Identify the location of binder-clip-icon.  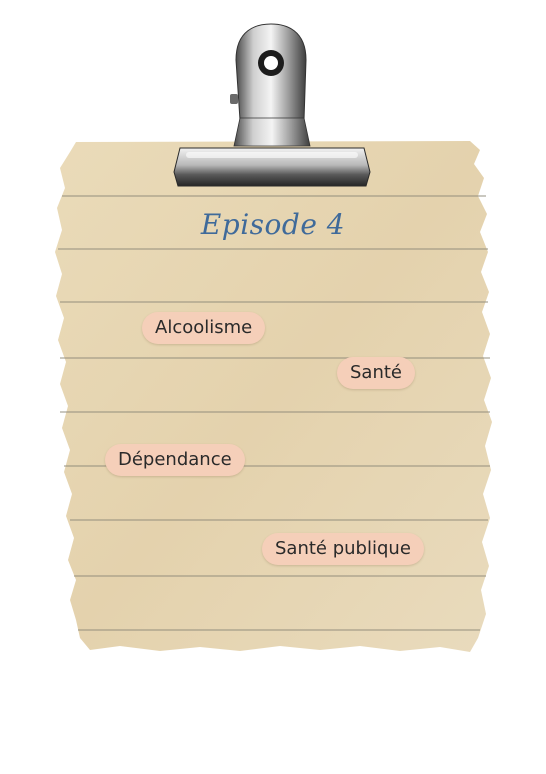
(272, 105).